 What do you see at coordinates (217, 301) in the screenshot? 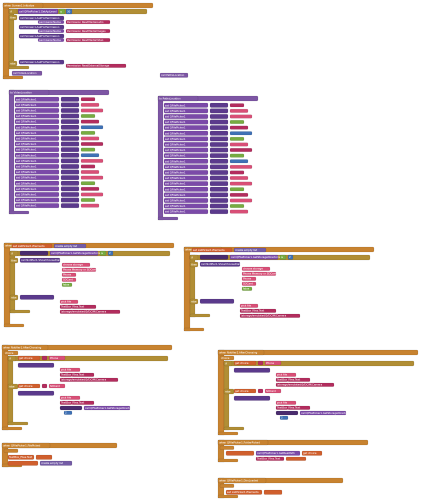
I see `button2-click-pickfile` at bounding box center [217, 301].